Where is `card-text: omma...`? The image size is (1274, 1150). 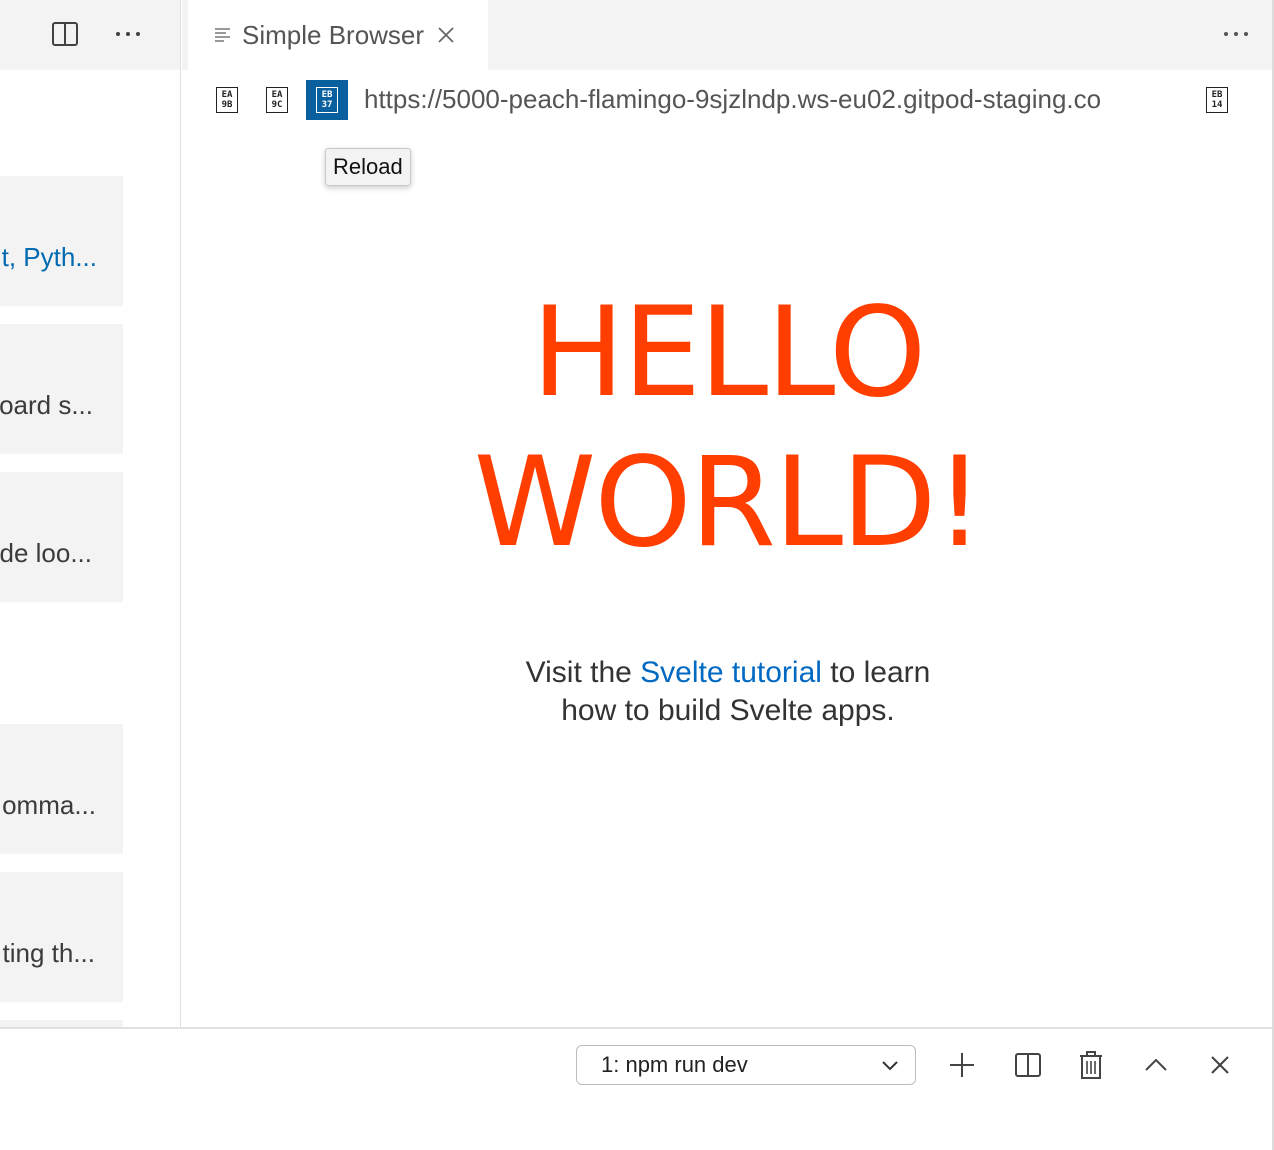
card-text: omma... is located at coordinates (49, 805).